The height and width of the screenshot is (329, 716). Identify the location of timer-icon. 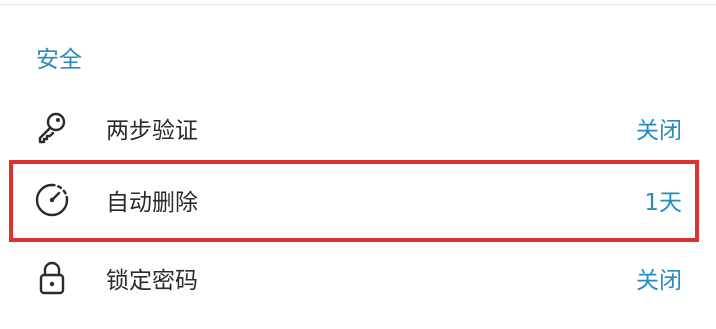
(52, 200).